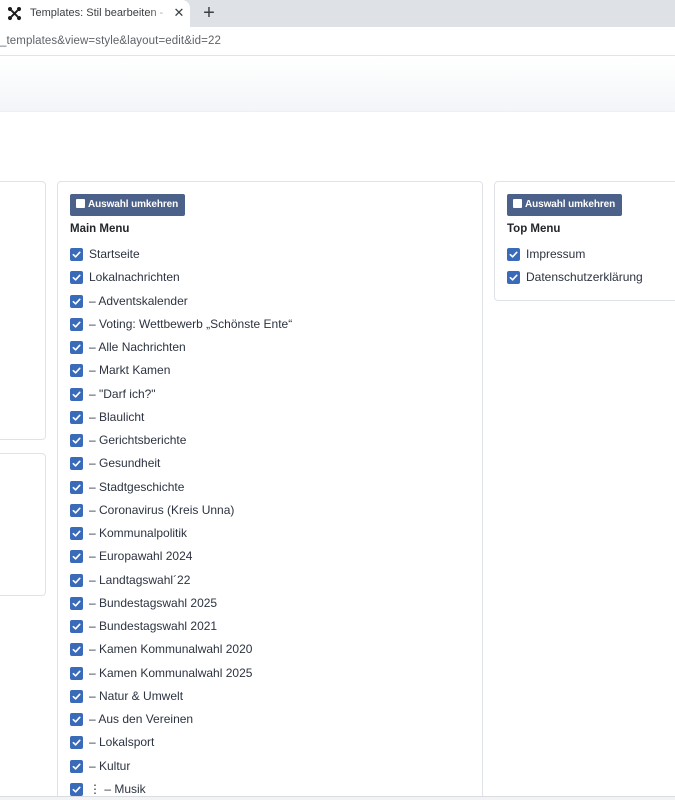  Describe the element at coordinates (138, 533) in the screenshot. I see `menu-item-label: – Kommunalpolitik` at that location.